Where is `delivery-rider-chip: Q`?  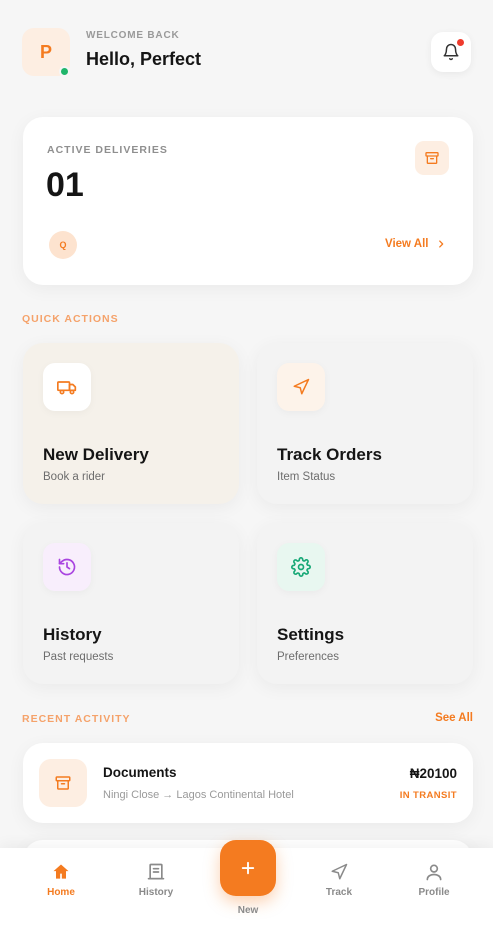 delivery-rider-chip: Q is located at coordinates (63, 245).